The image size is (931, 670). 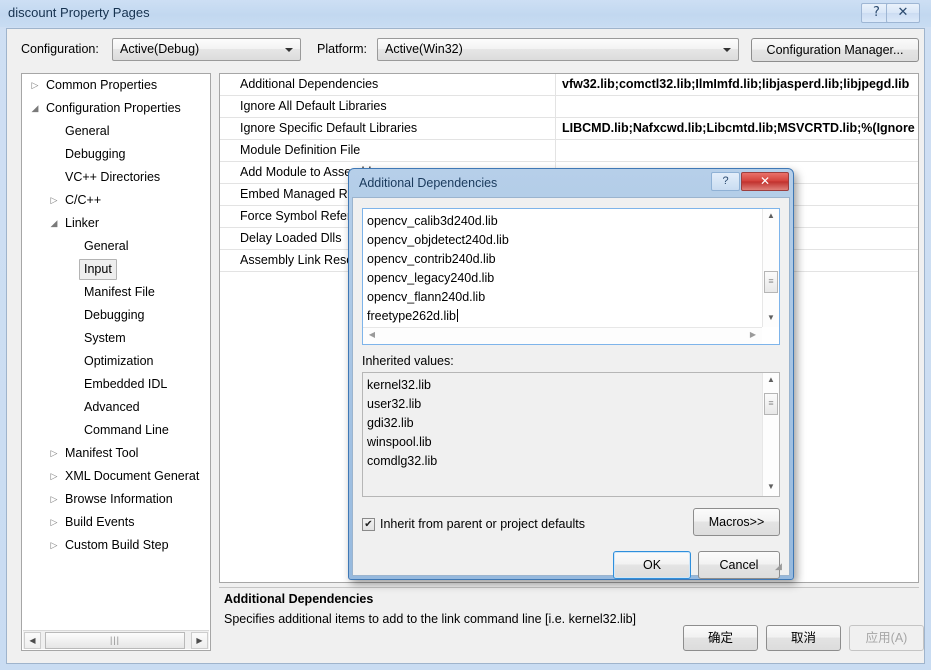 What do you see at coordinates (394, 404) in the screenshot?
I see `inherited-value-line: user32.lib` at bounding box center [394, 404].